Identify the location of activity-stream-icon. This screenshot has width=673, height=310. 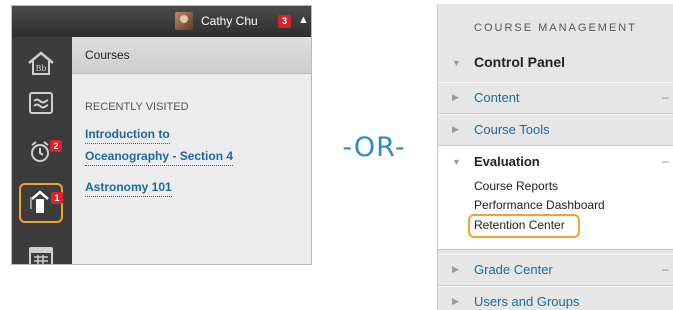
(41, 103).